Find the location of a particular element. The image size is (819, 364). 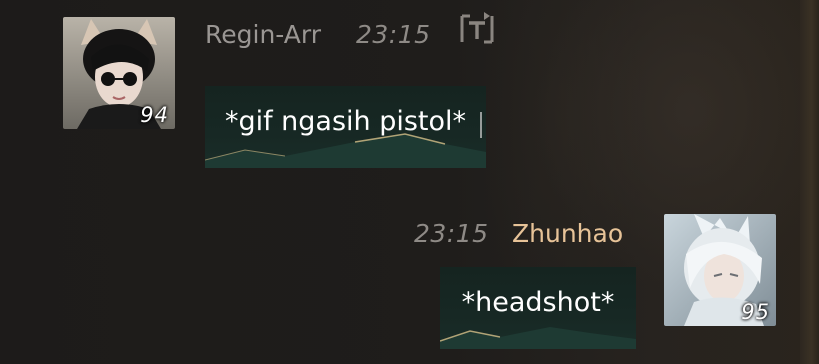

text-caret is located at coordinates (481, 125).